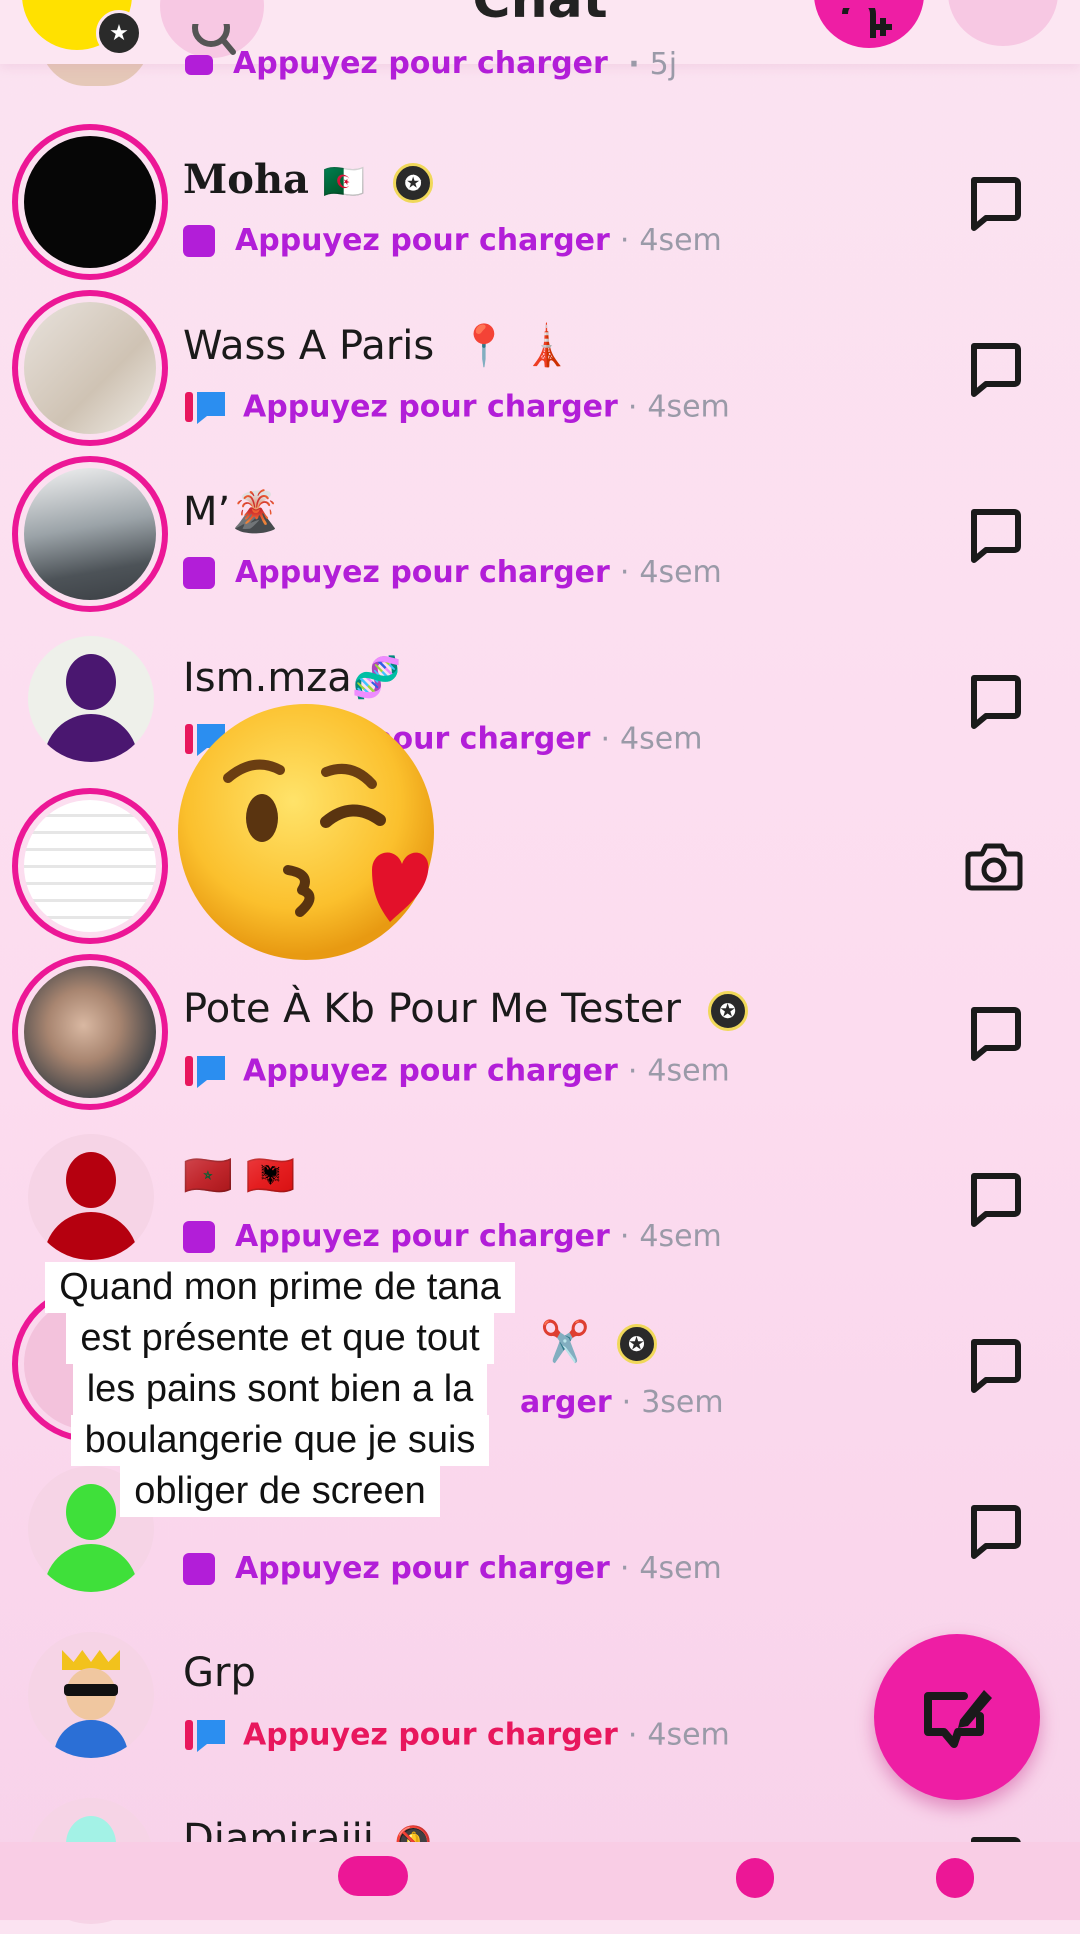 The width and height of the screenshot is (1080, 1934). I want to click on caption-line: les pains sont bien a la, so click(280, 1389).